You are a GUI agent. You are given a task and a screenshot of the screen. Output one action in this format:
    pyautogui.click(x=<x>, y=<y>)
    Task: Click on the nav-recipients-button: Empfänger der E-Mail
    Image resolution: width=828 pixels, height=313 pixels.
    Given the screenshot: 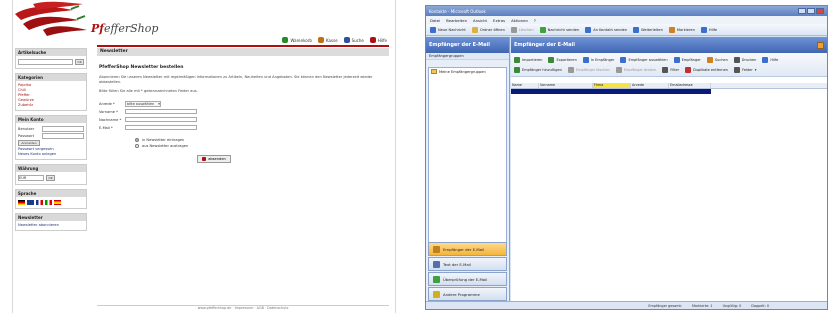 What is the action you would take?
    pyautogui.click(x=467, y=249)
    